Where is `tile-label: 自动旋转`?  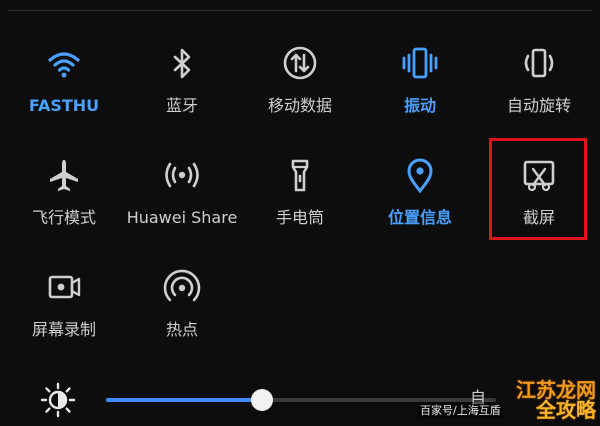 tile-label: 自动旋转 is located at coordinates (538, 105).